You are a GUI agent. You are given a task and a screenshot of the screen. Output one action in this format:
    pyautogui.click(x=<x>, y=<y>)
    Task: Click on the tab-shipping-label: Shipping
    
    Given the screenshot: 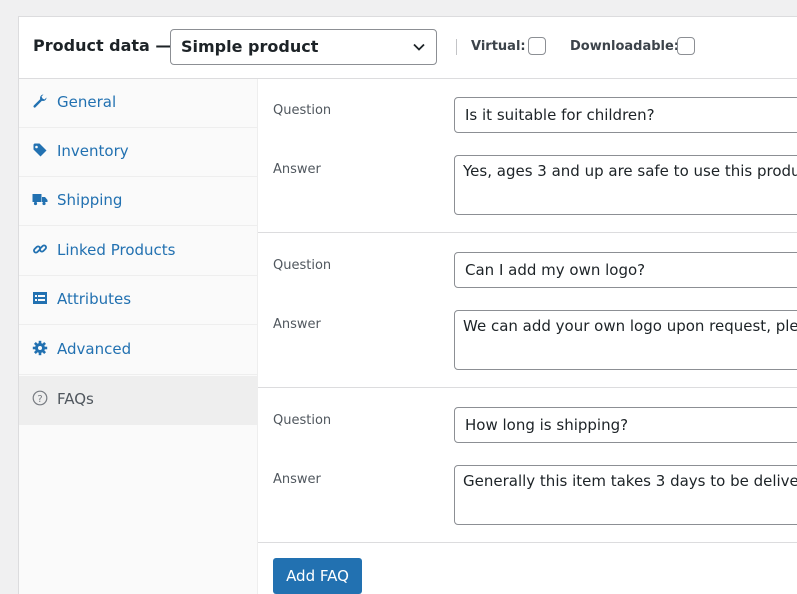 What is the action you would take?
    pyautogui.click(x=90, y=200)
    